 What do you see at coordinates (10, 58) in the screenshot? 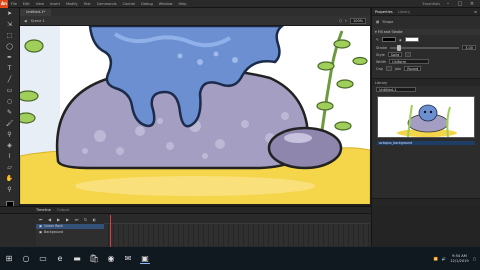
I see `pen-icon: ✒` at bounding box center [10, 58].